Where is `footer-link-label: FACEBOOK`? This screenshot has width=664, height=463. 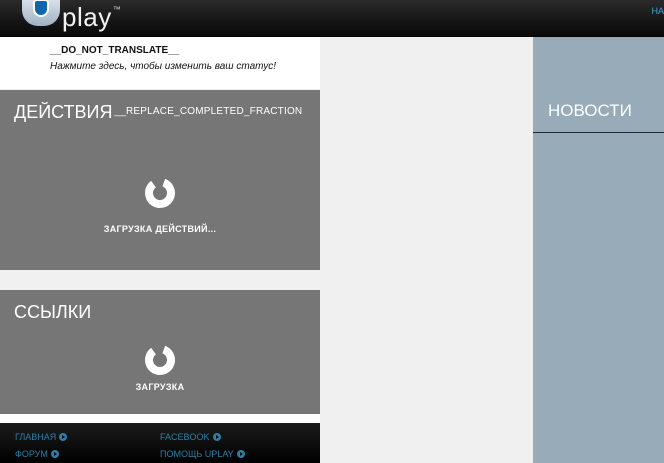
footer-link-label: FACEBOOK is located at coordinates (185, 437).